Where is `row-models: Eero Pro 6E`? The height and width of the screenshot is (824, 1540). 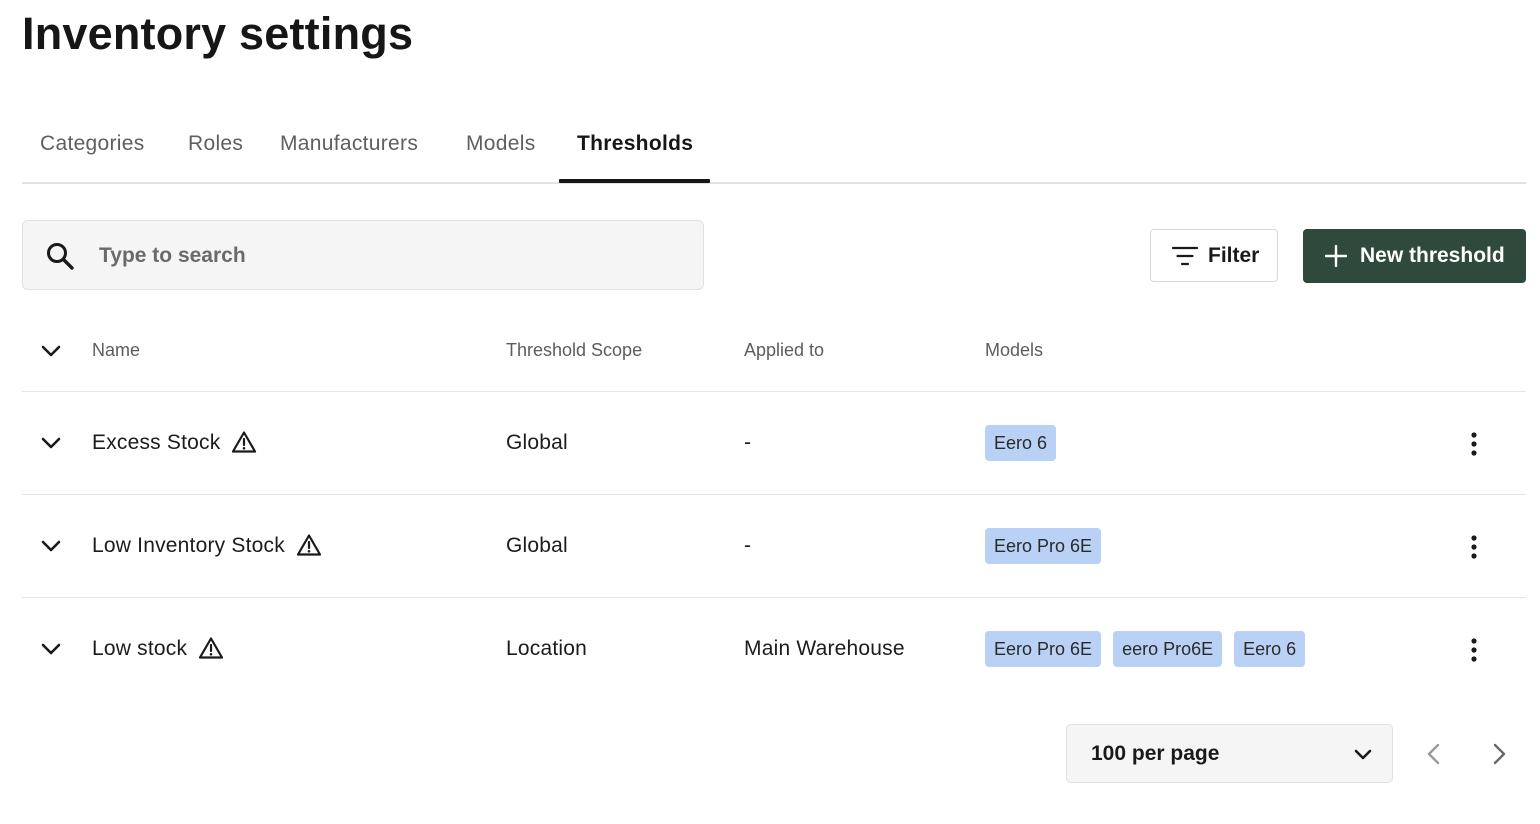 row-models: Eero Pro 6E is located at coordinates (1043, 546).